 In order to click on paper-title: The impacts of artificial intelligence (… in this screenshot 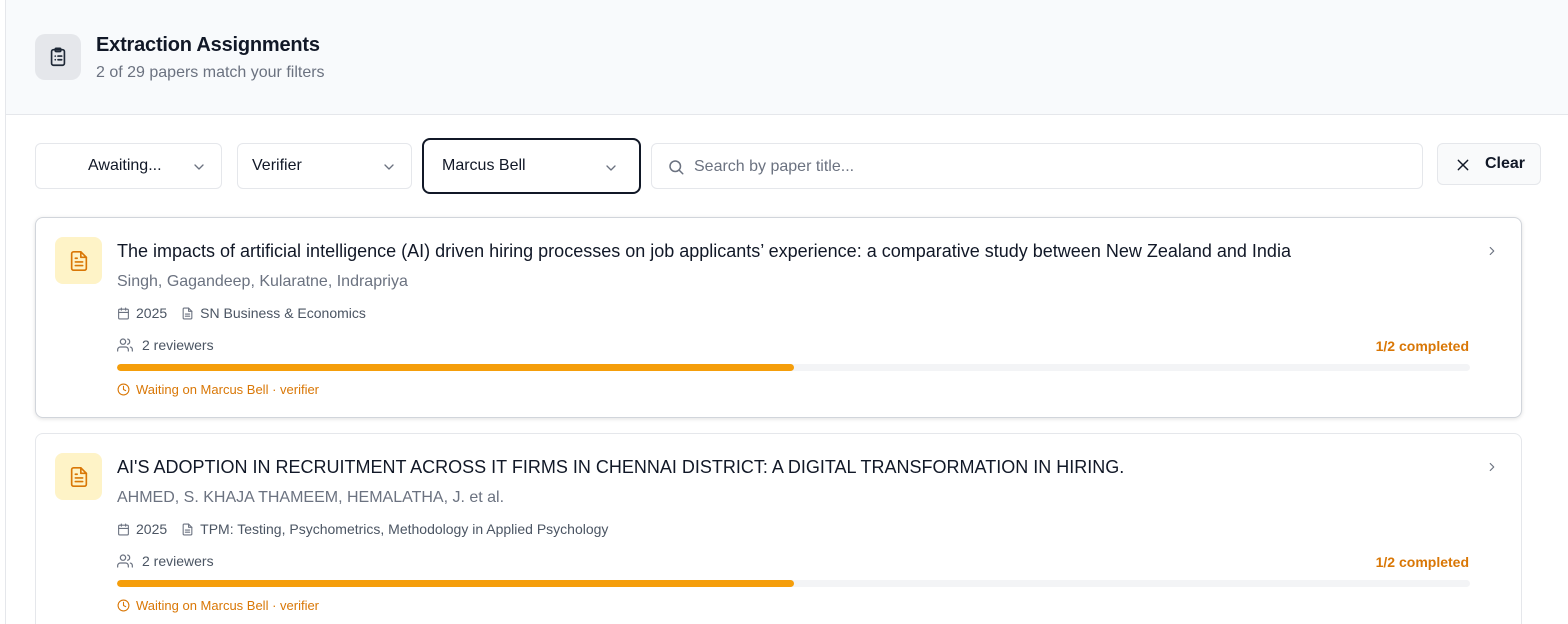, I will do `click(704, 251)`.